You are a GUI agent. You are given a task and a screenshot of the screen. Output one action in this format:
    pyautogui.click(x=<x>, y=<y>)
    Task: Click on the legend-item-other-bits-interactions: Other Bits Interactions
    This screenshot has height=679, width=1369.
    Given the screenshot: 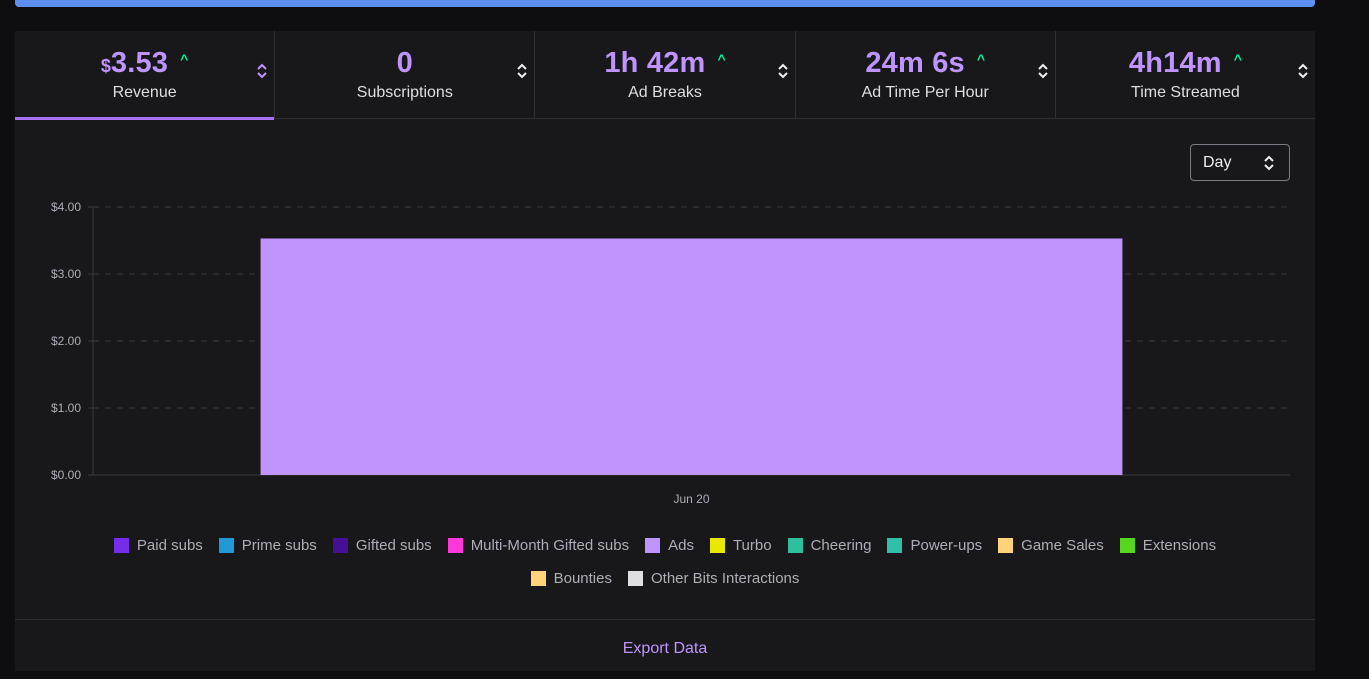 What is the action you would take?
    pyautogui.click(x=713, y=578)
    